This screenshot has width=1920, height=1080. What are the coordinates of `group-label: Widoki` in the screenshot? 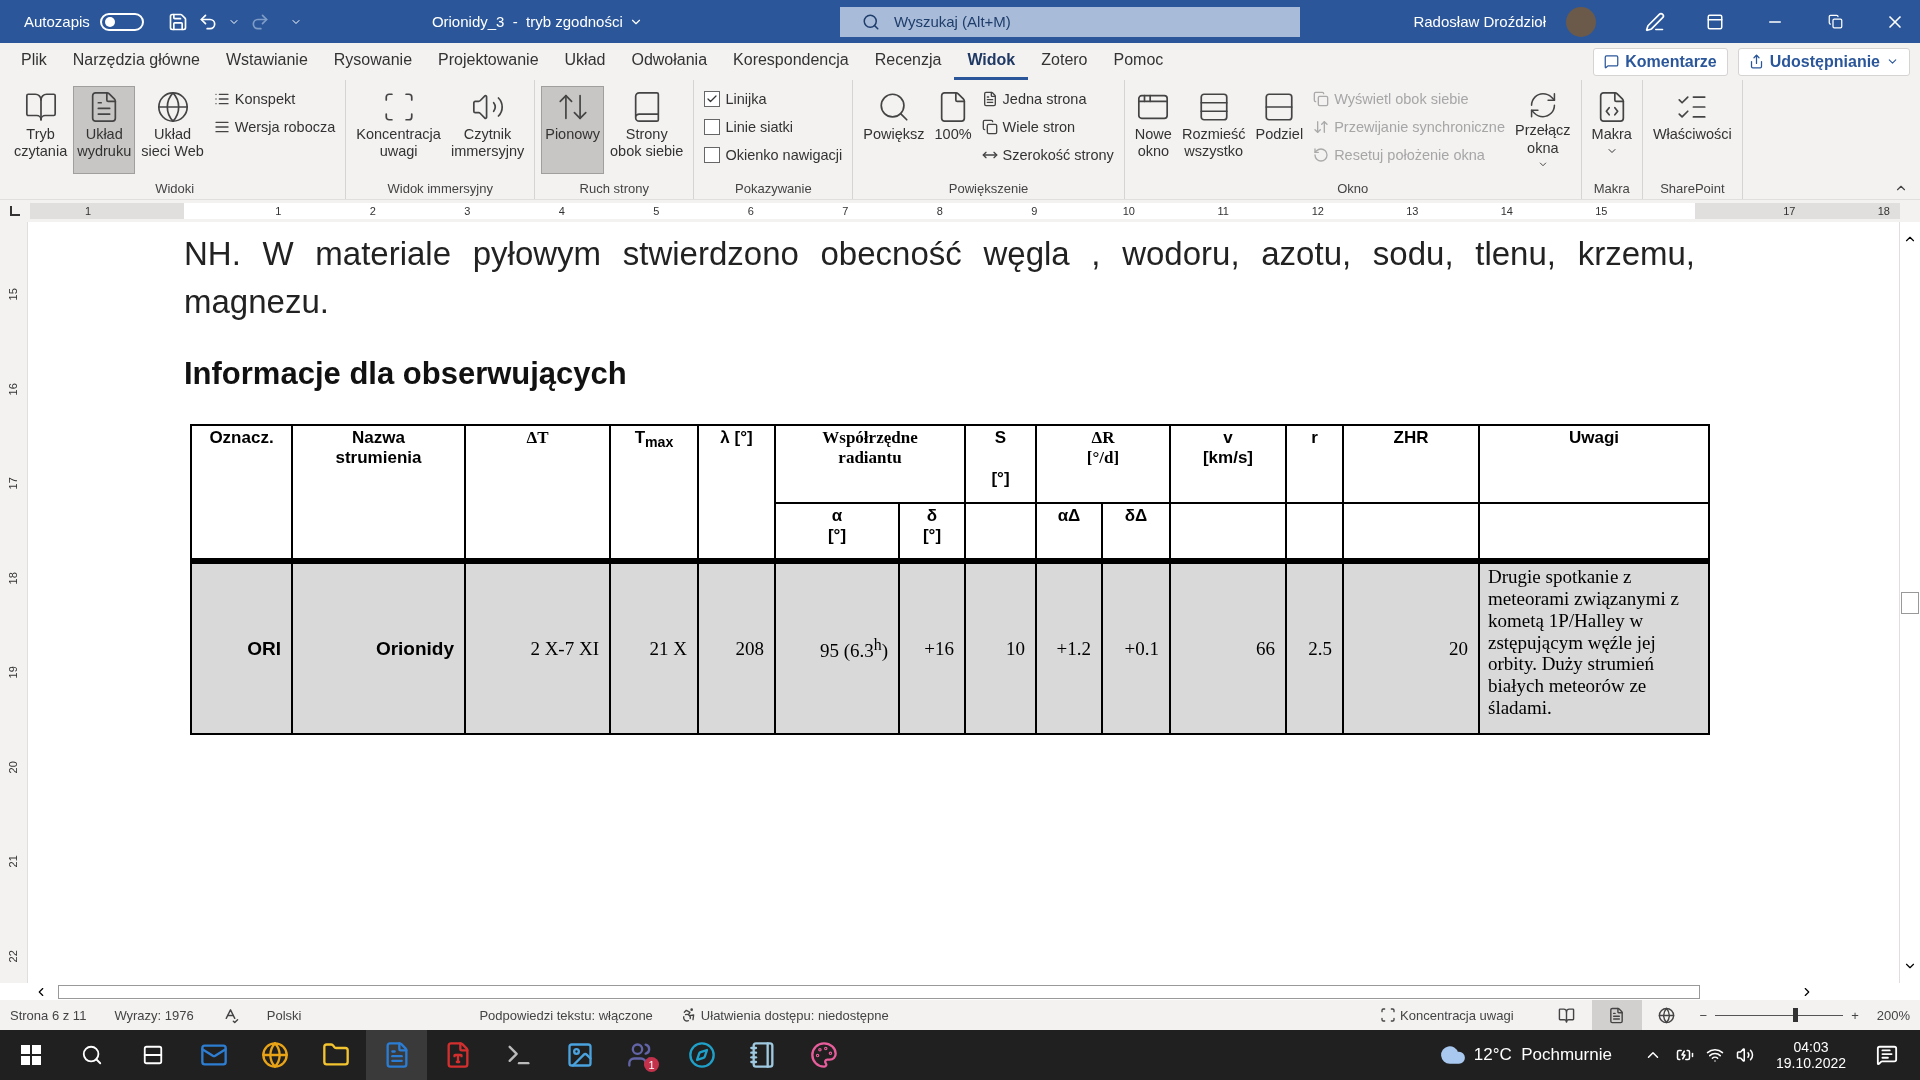 It's located at (175, 189).